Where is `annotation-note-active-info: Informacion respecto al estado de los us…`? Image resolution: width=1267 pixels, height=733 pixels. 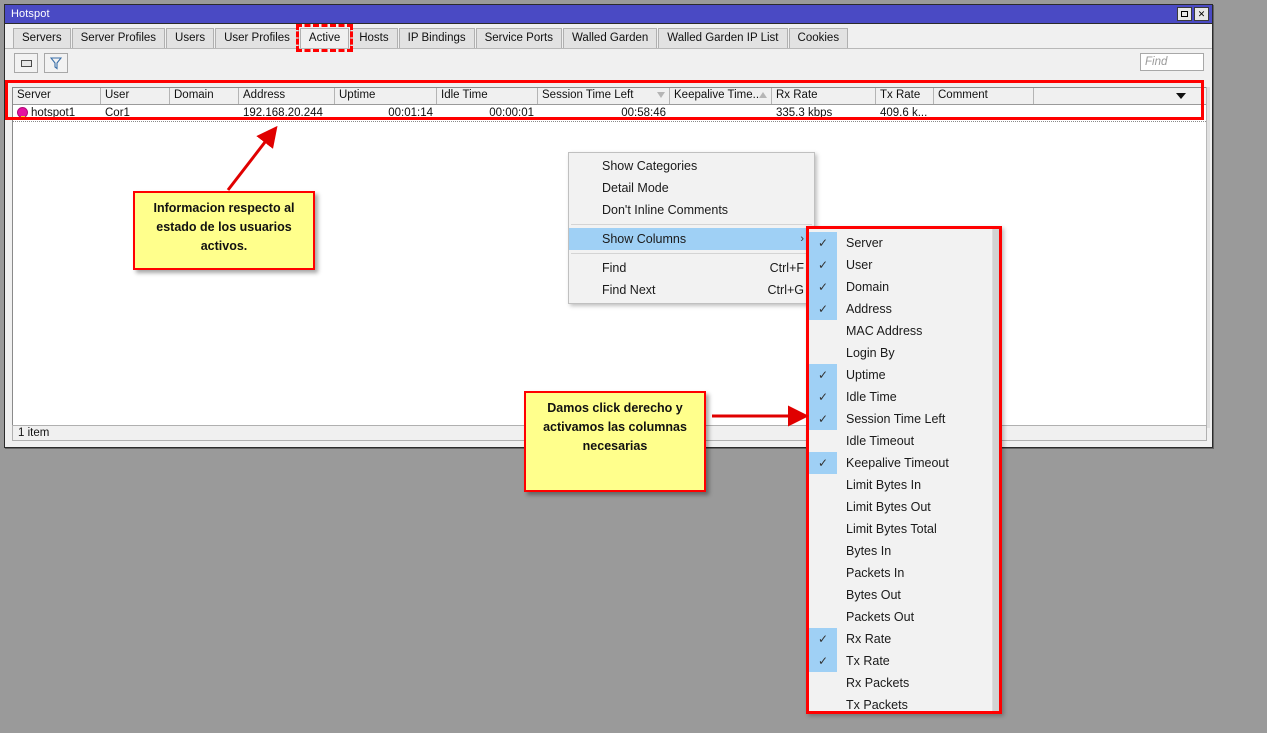
annotation-note-active-info: Informacion respecto al estado de los us… is located at coordinates (224, 230).